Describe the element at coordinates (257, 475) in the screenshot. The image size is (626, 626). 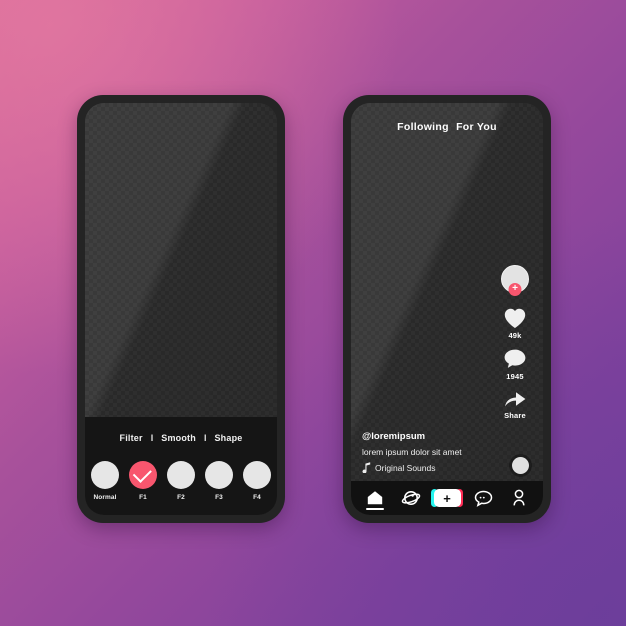
I see `filter-swatch-f4` at that location.